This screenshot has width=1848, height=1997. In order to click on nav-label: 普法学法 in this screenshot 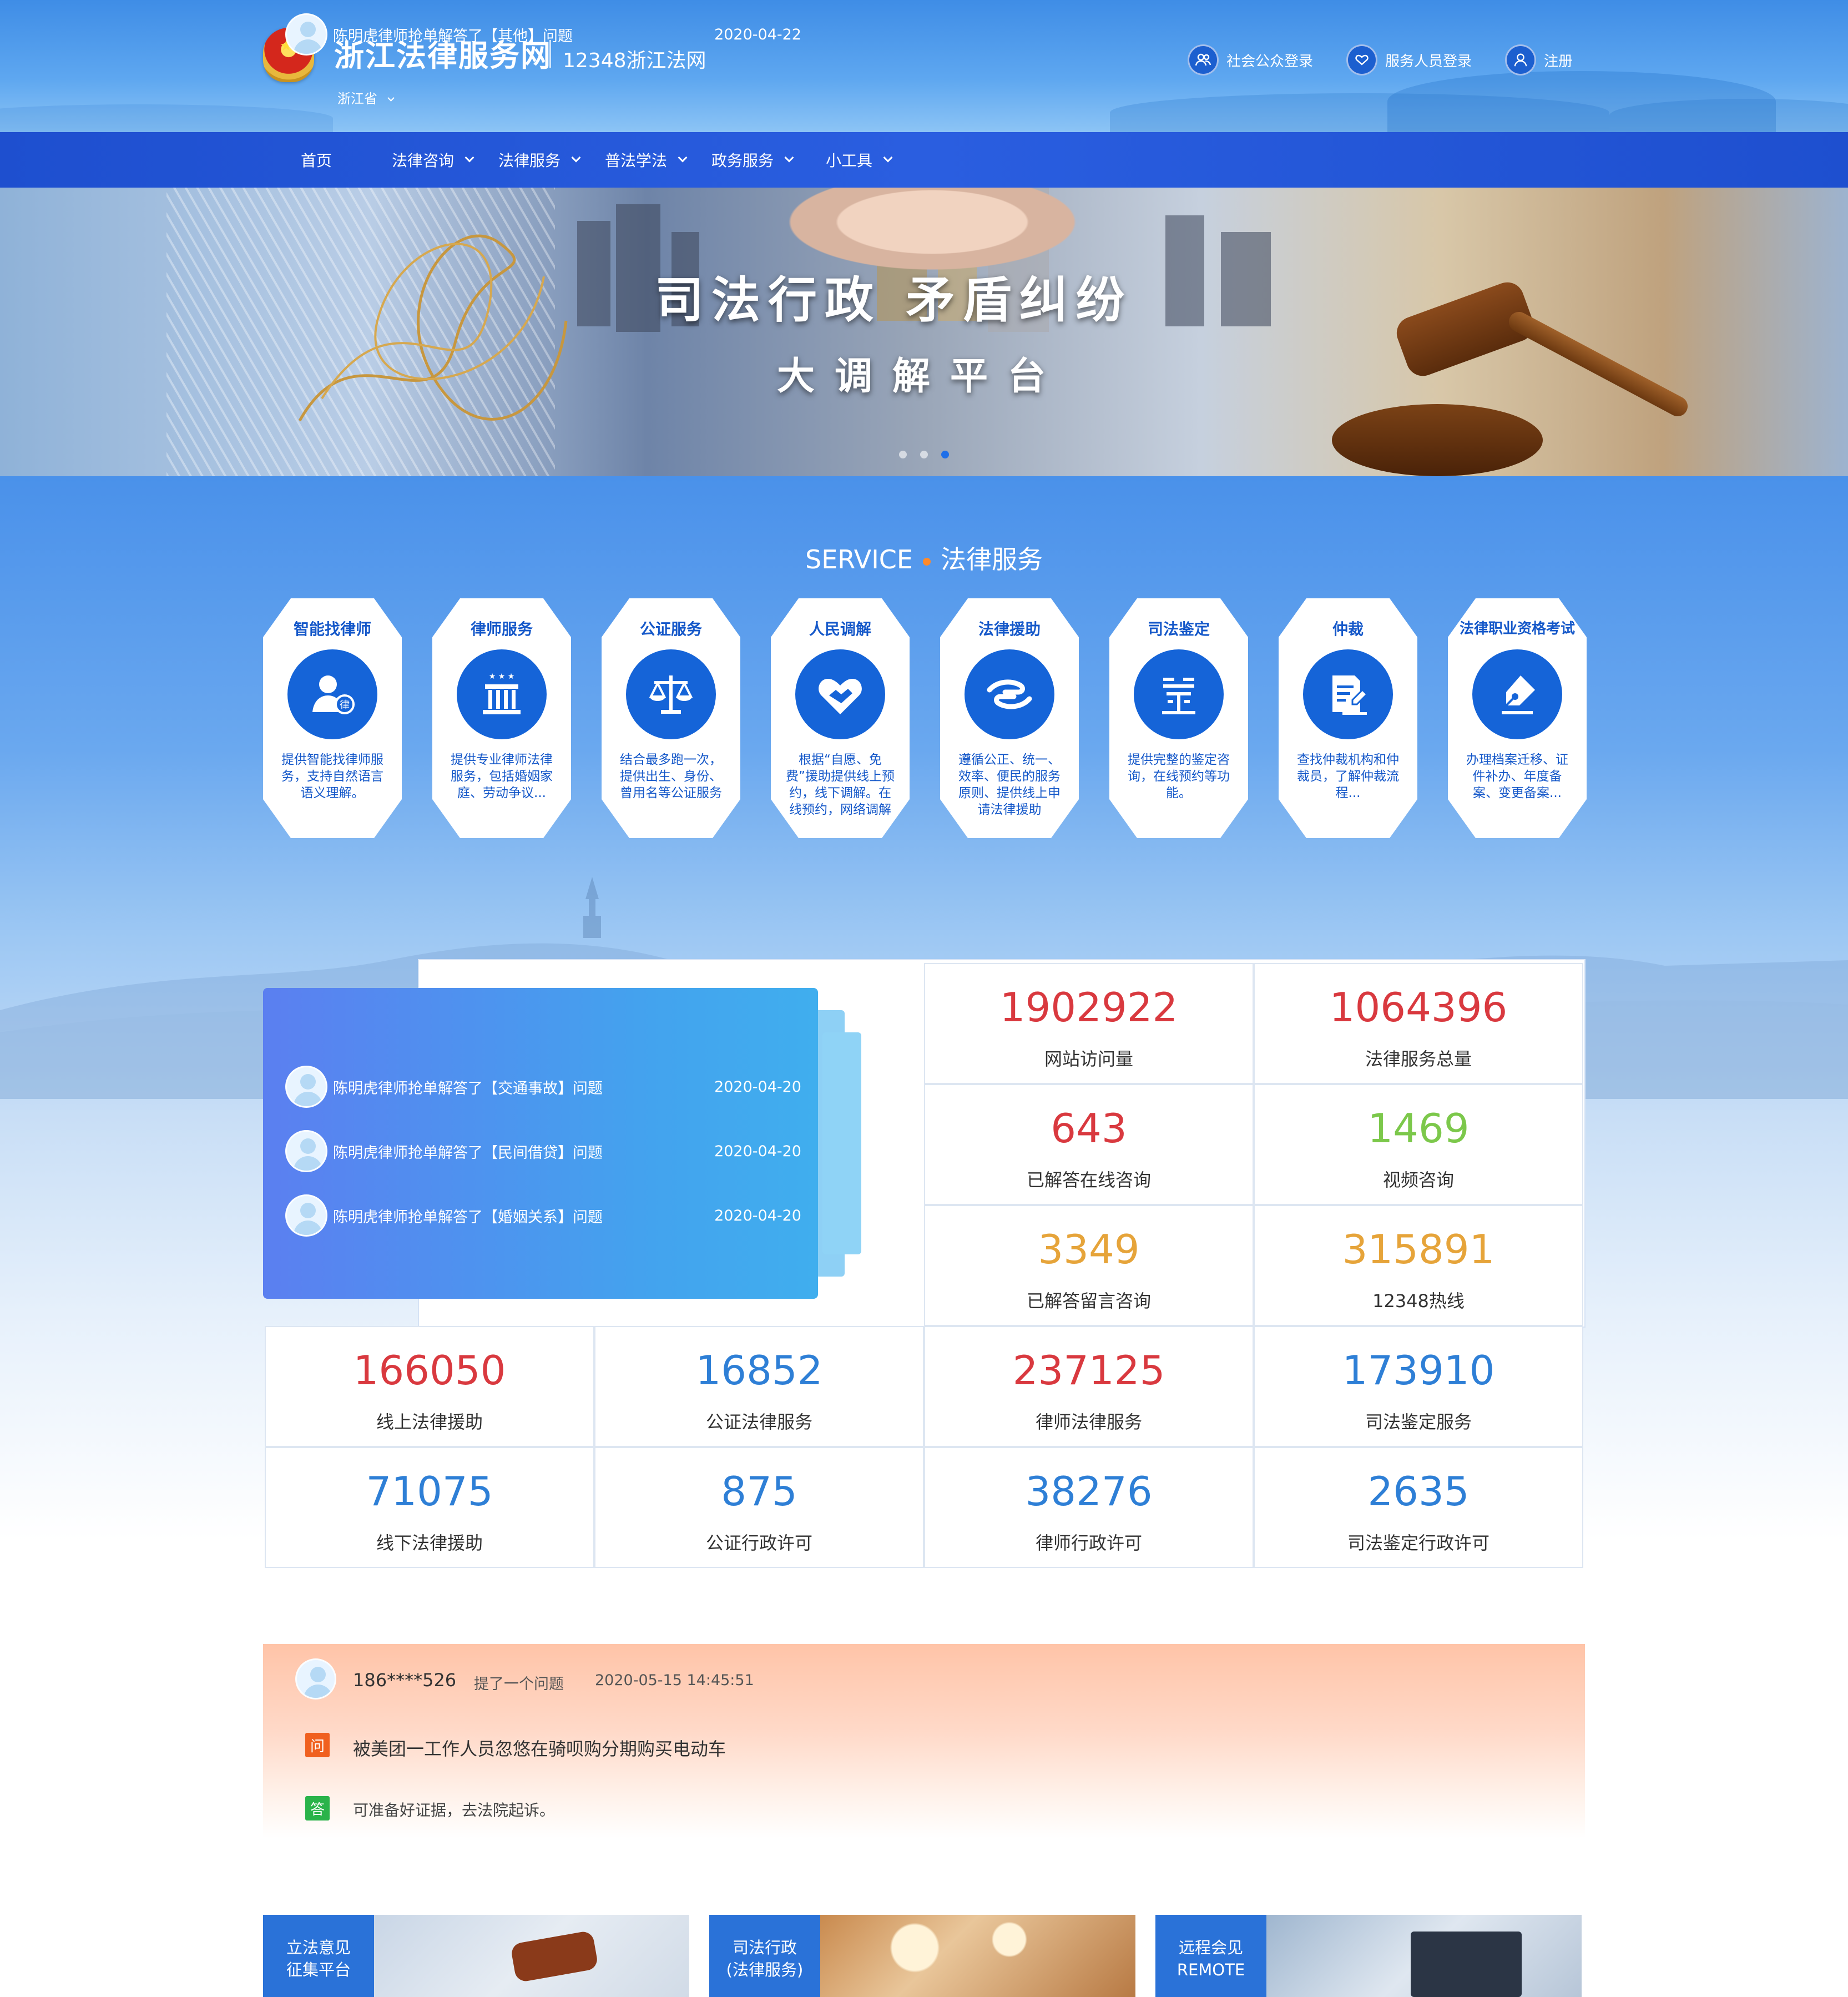, I will do `click(636, 161)`.